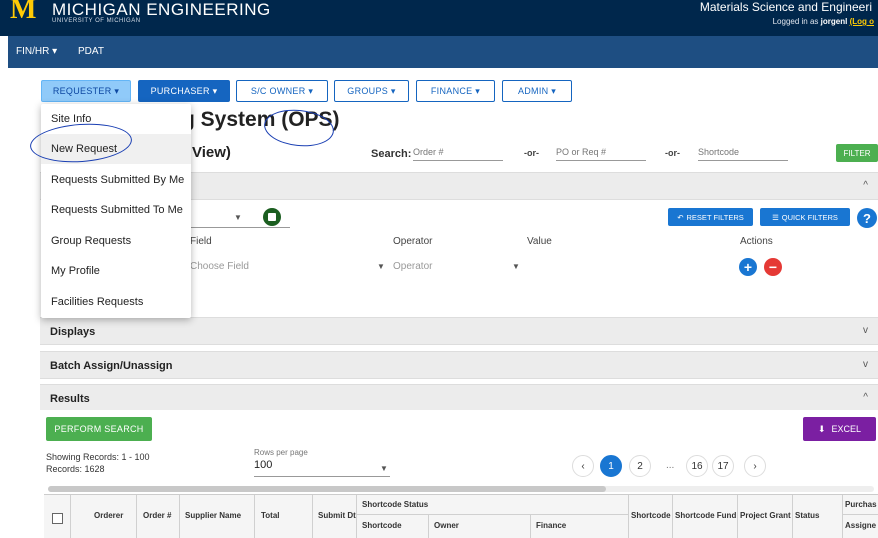 The height and width of the screenshot is (538, 878). What do you see at coordinates (680, 217) in the screenshot?
I see `undo-icon: ↶` at bounding box center [680, 217].